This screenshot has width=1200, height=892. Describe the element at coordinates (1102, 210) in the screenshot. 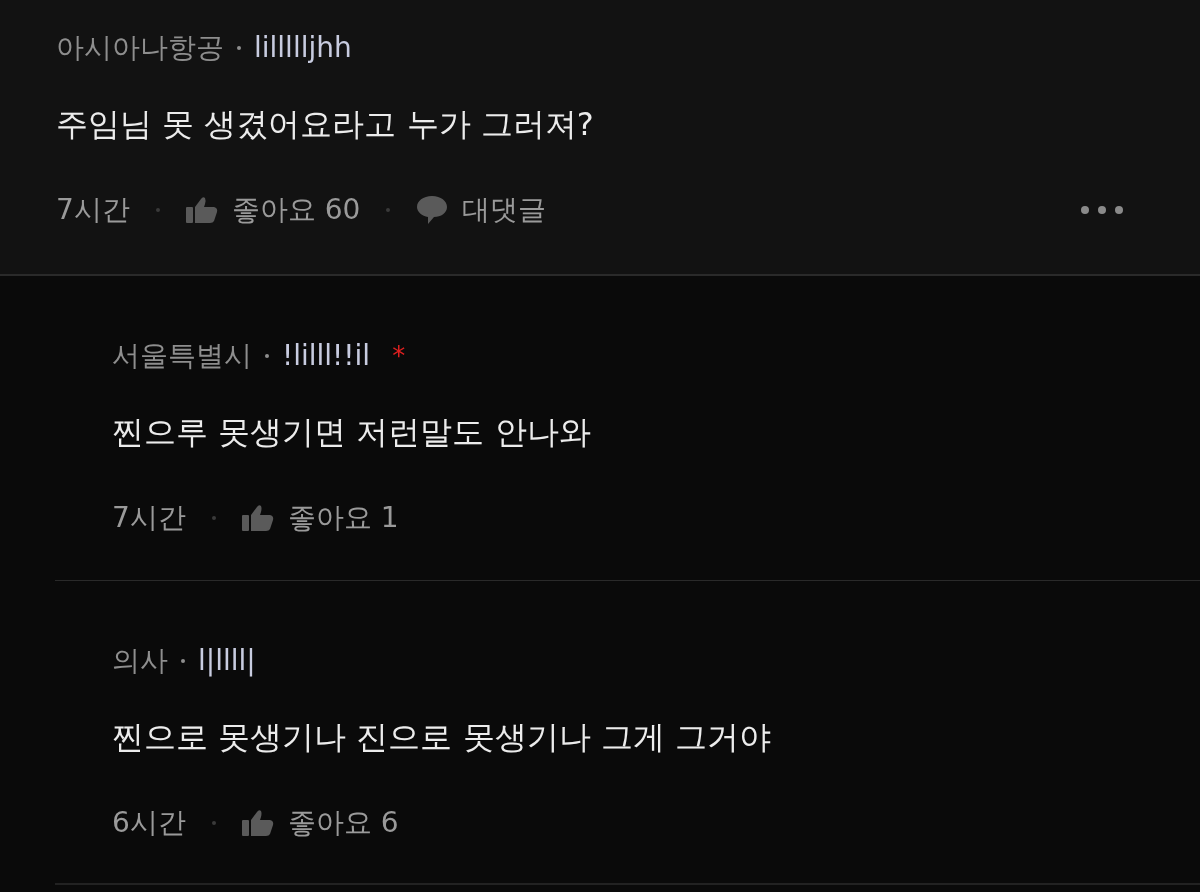

I see `more-options-icon` at that location.